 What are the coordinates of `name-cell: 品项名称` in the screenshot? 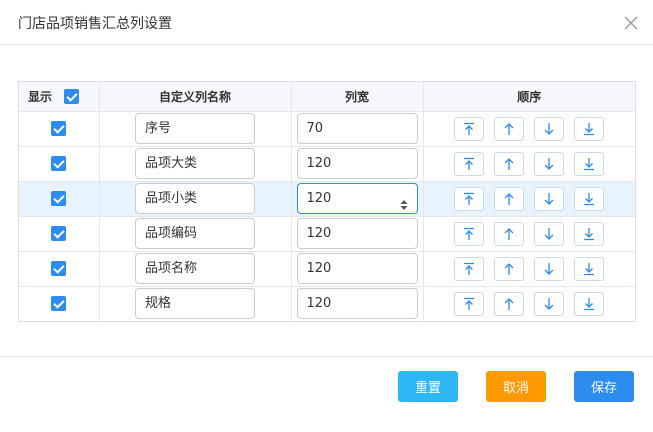 It's located at (195, 269).